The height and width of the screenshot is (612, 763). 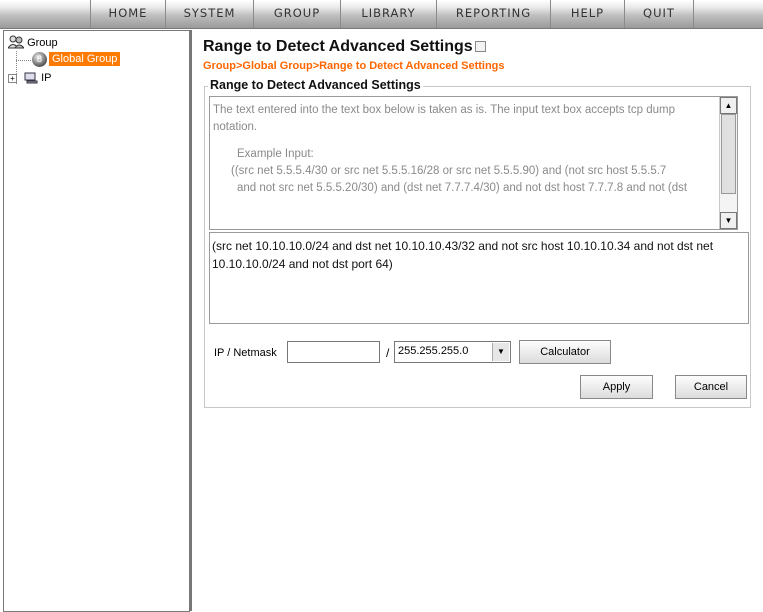 I want to click on menu-help: HELP, so click(x=588, y=14).